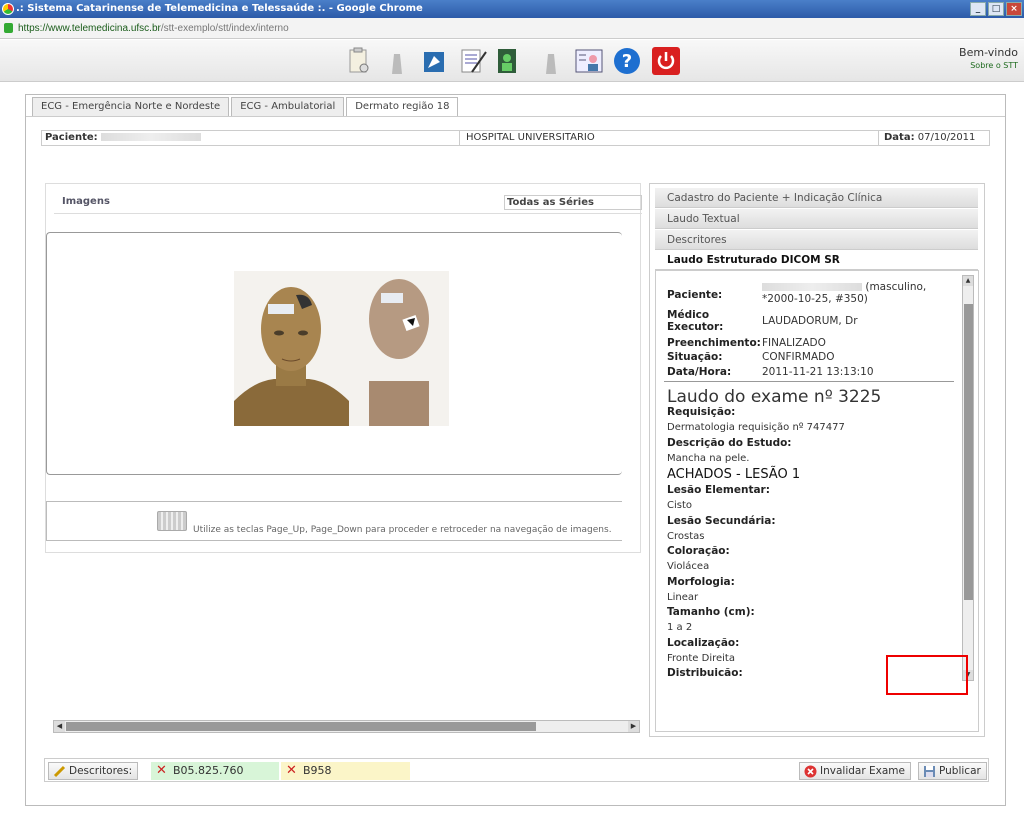 The height and width of the screenshot is (816, 1024). Describe the element at coordinates (711, 612) in the screenshot. I see `finding-tamanho-key: Tamanho (cm):` at that location.